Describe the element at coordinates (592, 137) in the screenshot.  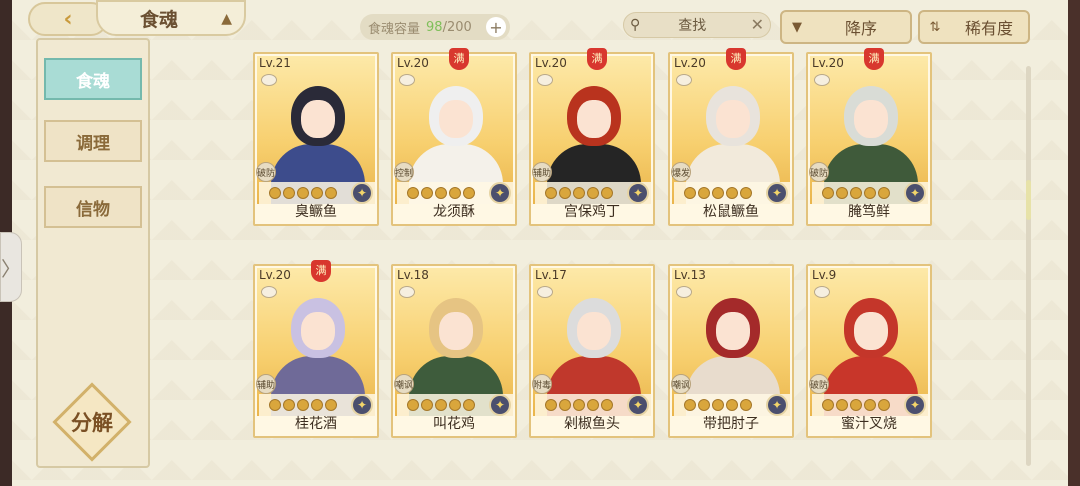
I see `character-card: Lv.20 满辅助 ✦ 宫保鸡丁` at that location.